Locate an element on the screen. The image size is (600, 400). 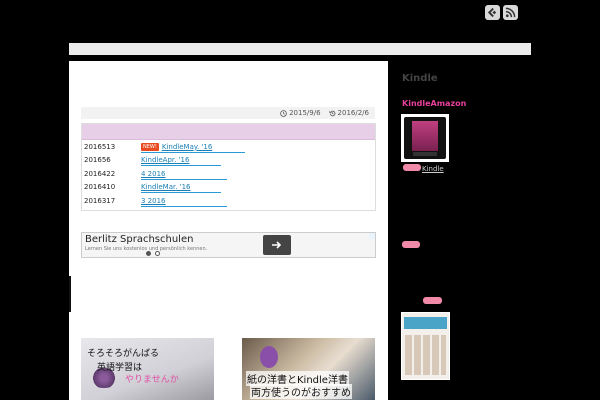
news-link: 3 2016 is located at coordinates (153, 201).